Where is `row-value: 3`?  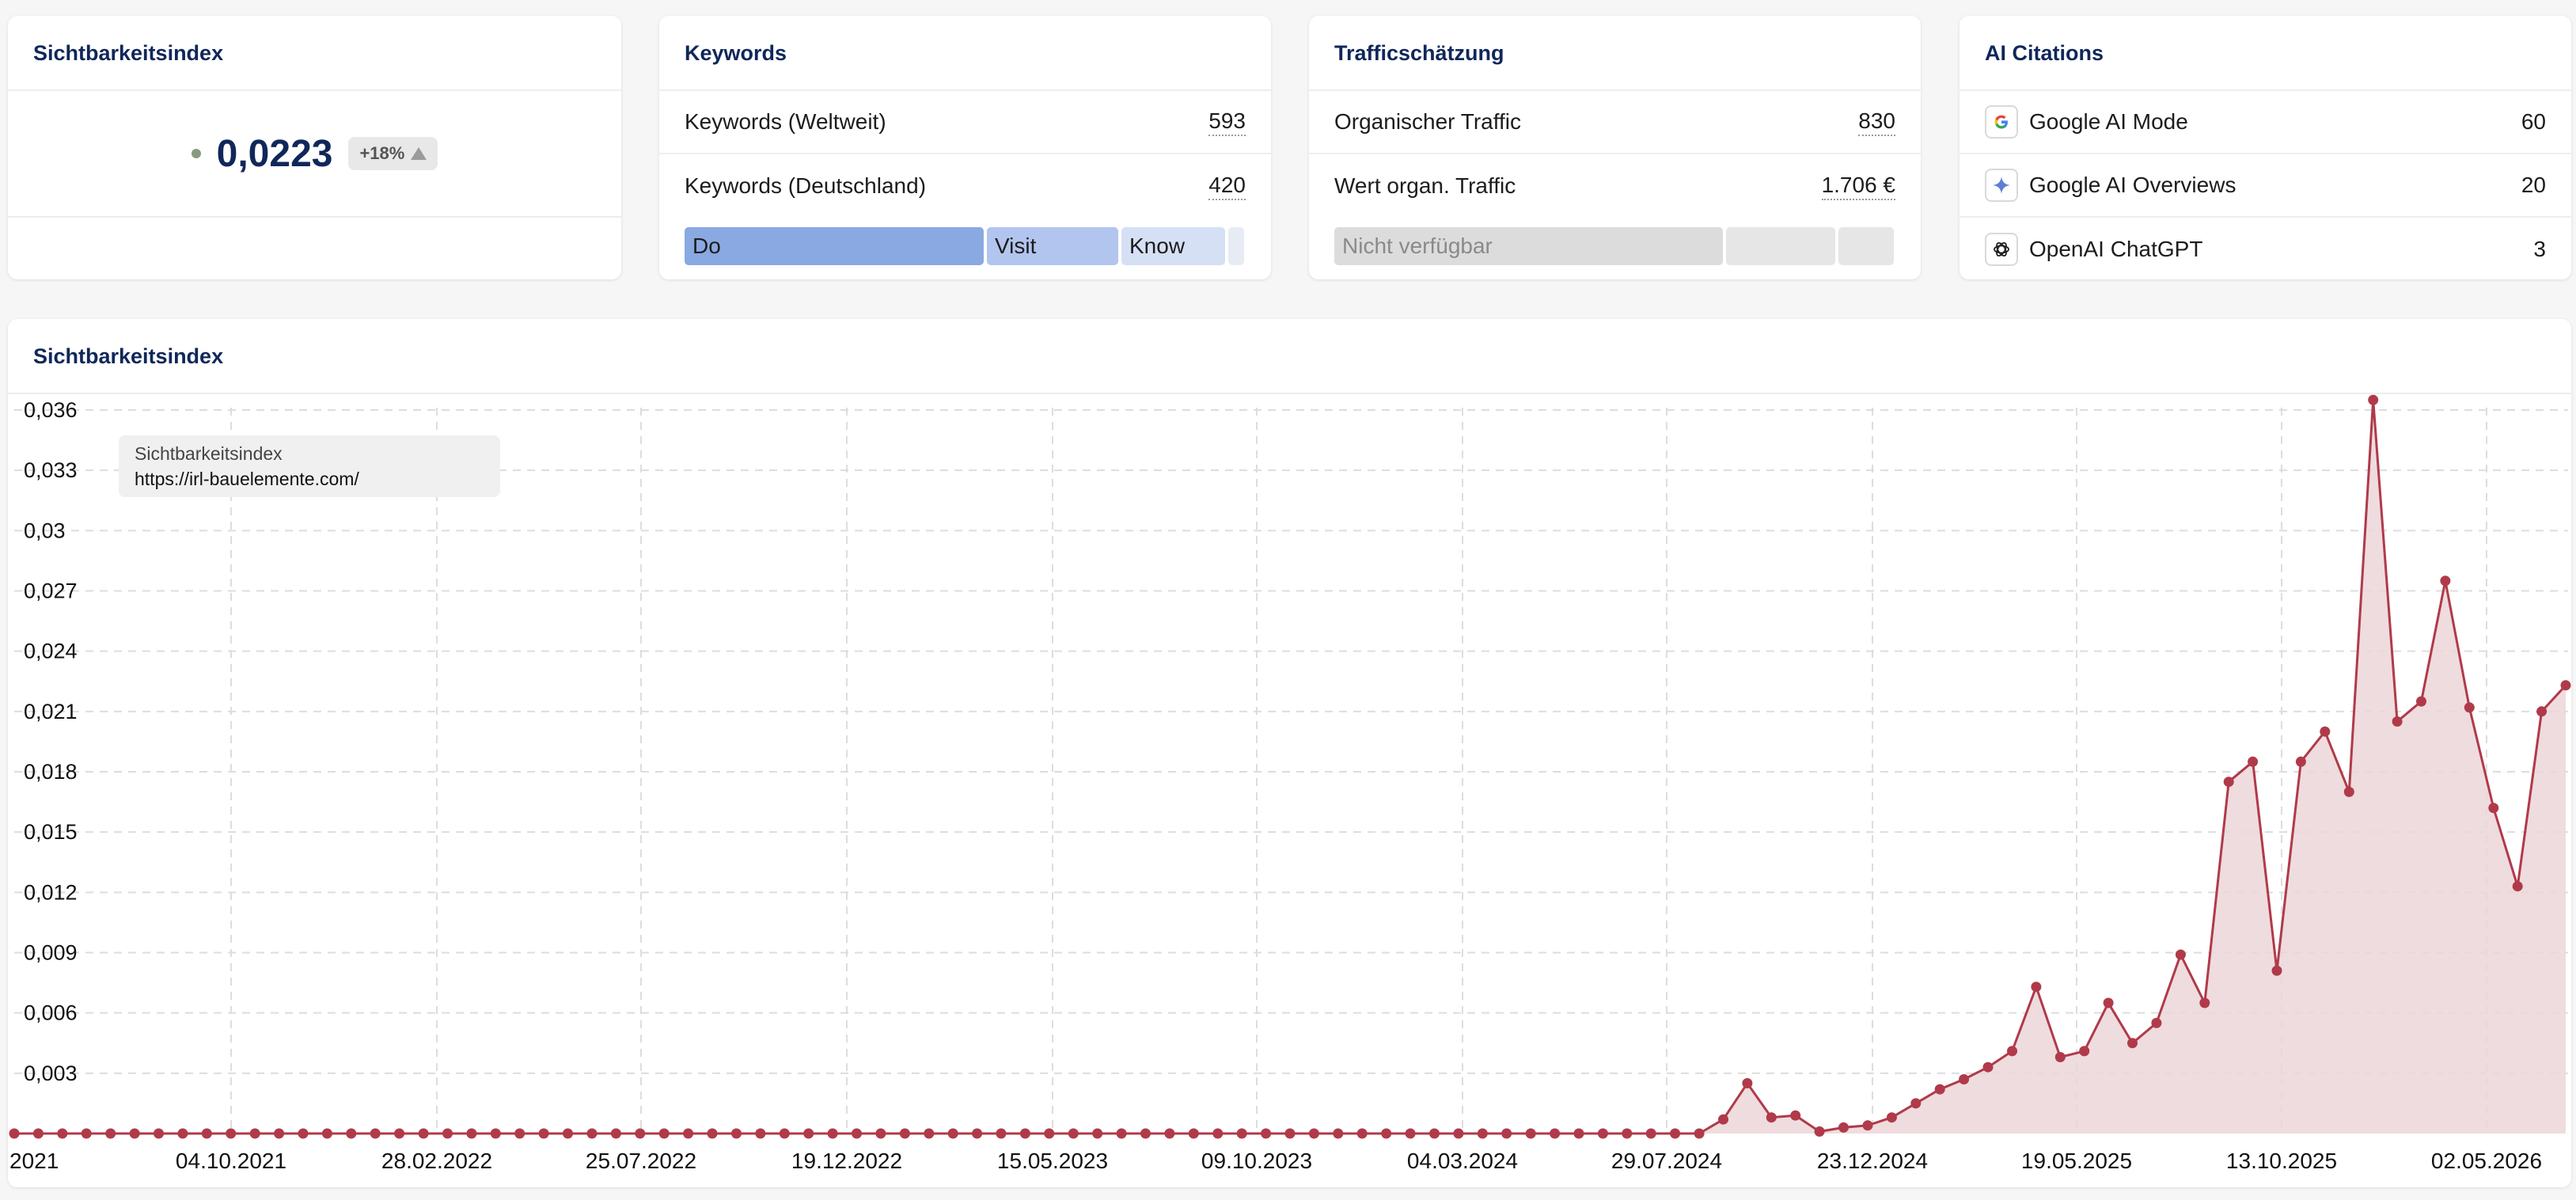 row-value: 3 is located at coordinates (2539, 249).